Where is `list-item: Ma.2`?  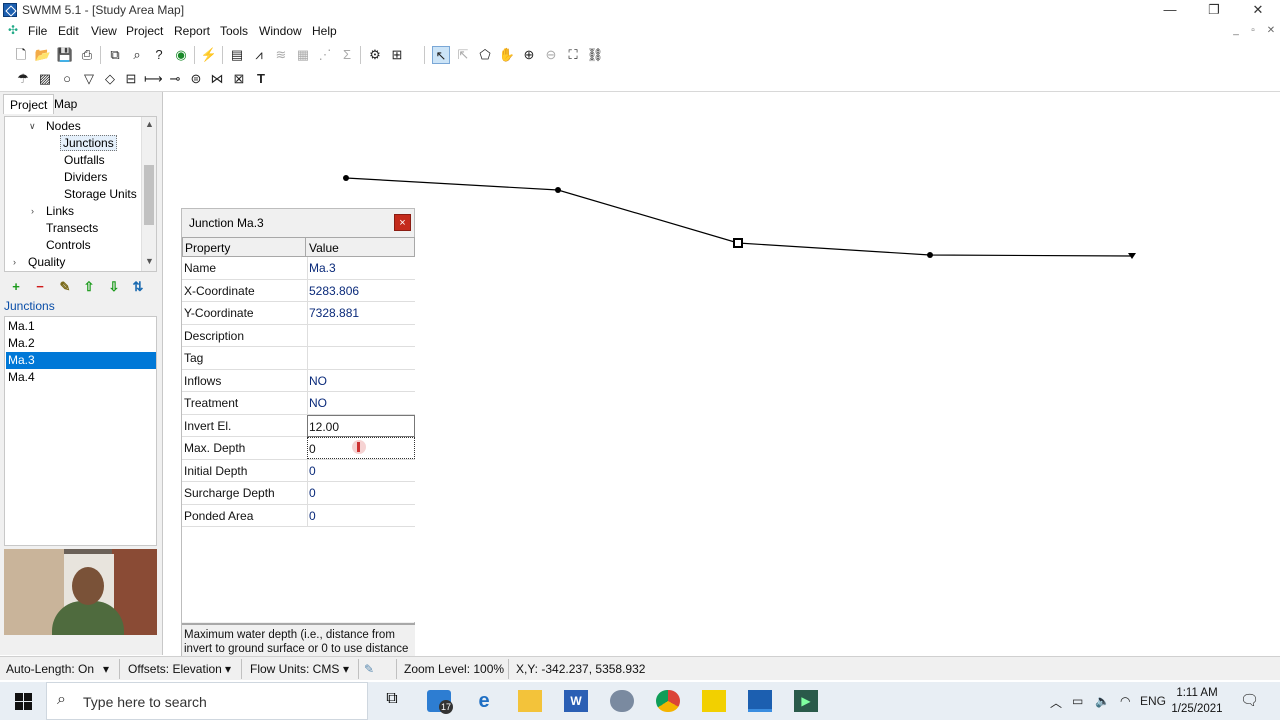
list-item: Ma.2 is located at coordinates (81, 343).